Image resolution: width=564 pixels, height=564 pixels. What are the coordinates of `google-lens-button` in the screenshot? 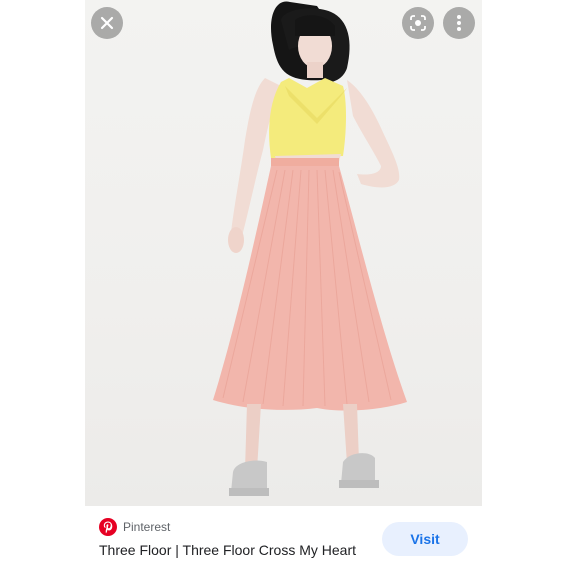 It's located at (418, 23).